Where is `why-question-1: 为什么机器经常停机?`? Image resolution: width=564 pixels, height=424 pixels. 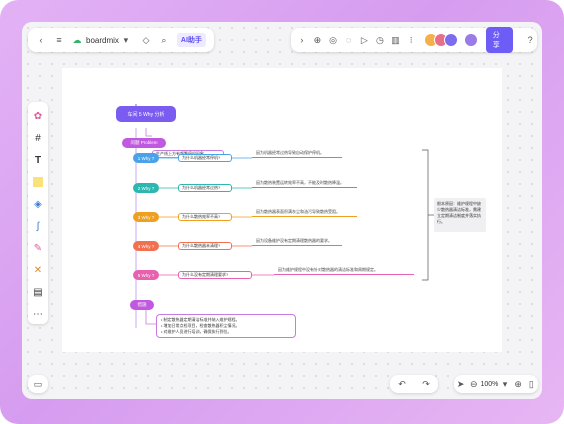 why-question-1: 为什么机器经常停机? is located at coordinates (205, 158).